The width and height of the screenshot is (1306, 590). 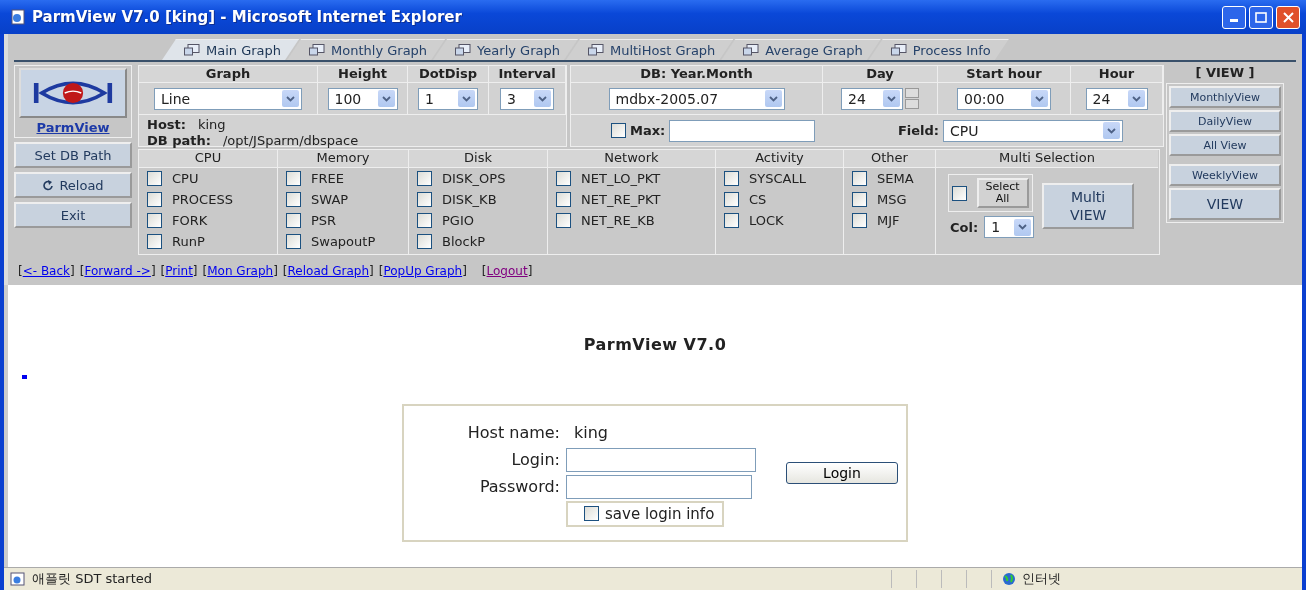 I want to click on dropdown: 00:00, so click(x=1004, y=98).